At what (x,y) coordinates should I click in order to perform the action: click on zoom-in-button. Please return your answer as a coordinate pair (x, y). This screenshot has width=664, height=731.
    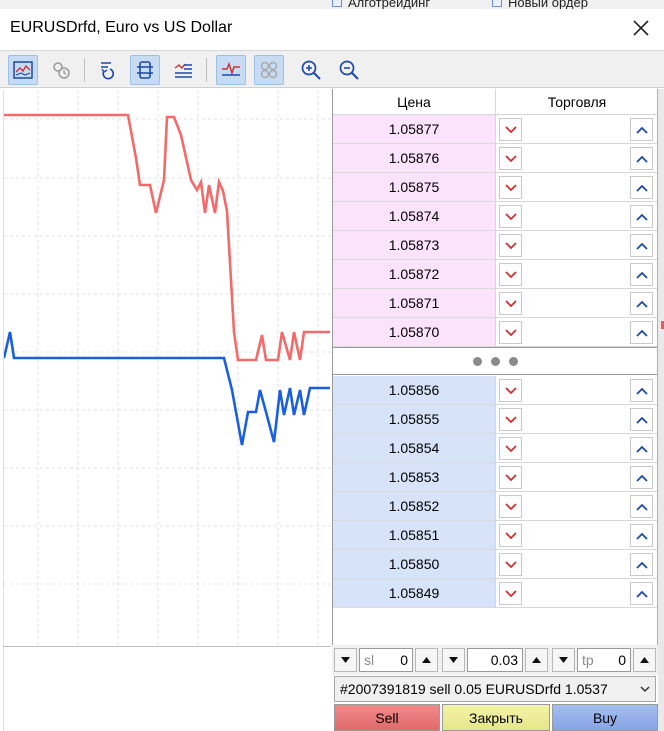
    Looking at the image, I should click on (311, 70).